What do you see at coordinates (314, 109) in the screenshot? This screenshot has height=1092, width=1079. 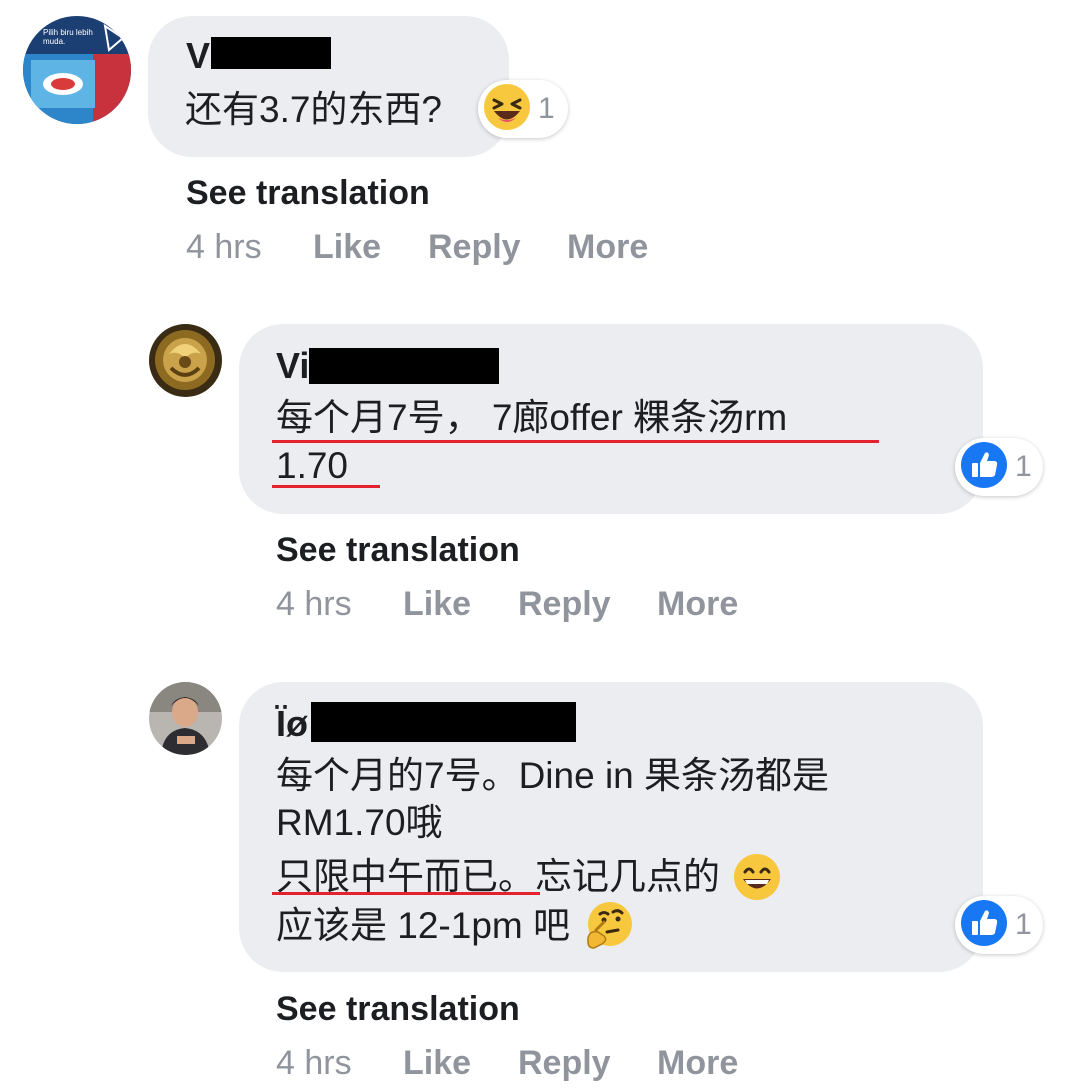 I see `comment-text-line: 还有3.7的东西?` at bounding box center [314, 109].